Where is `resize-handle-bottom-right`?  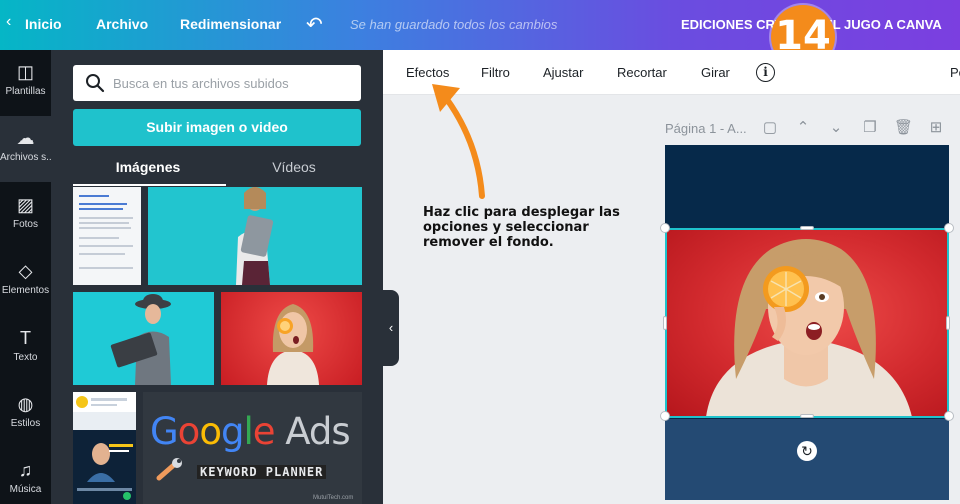
resize-handle-bottom-right is located at coordinates (949, 416).